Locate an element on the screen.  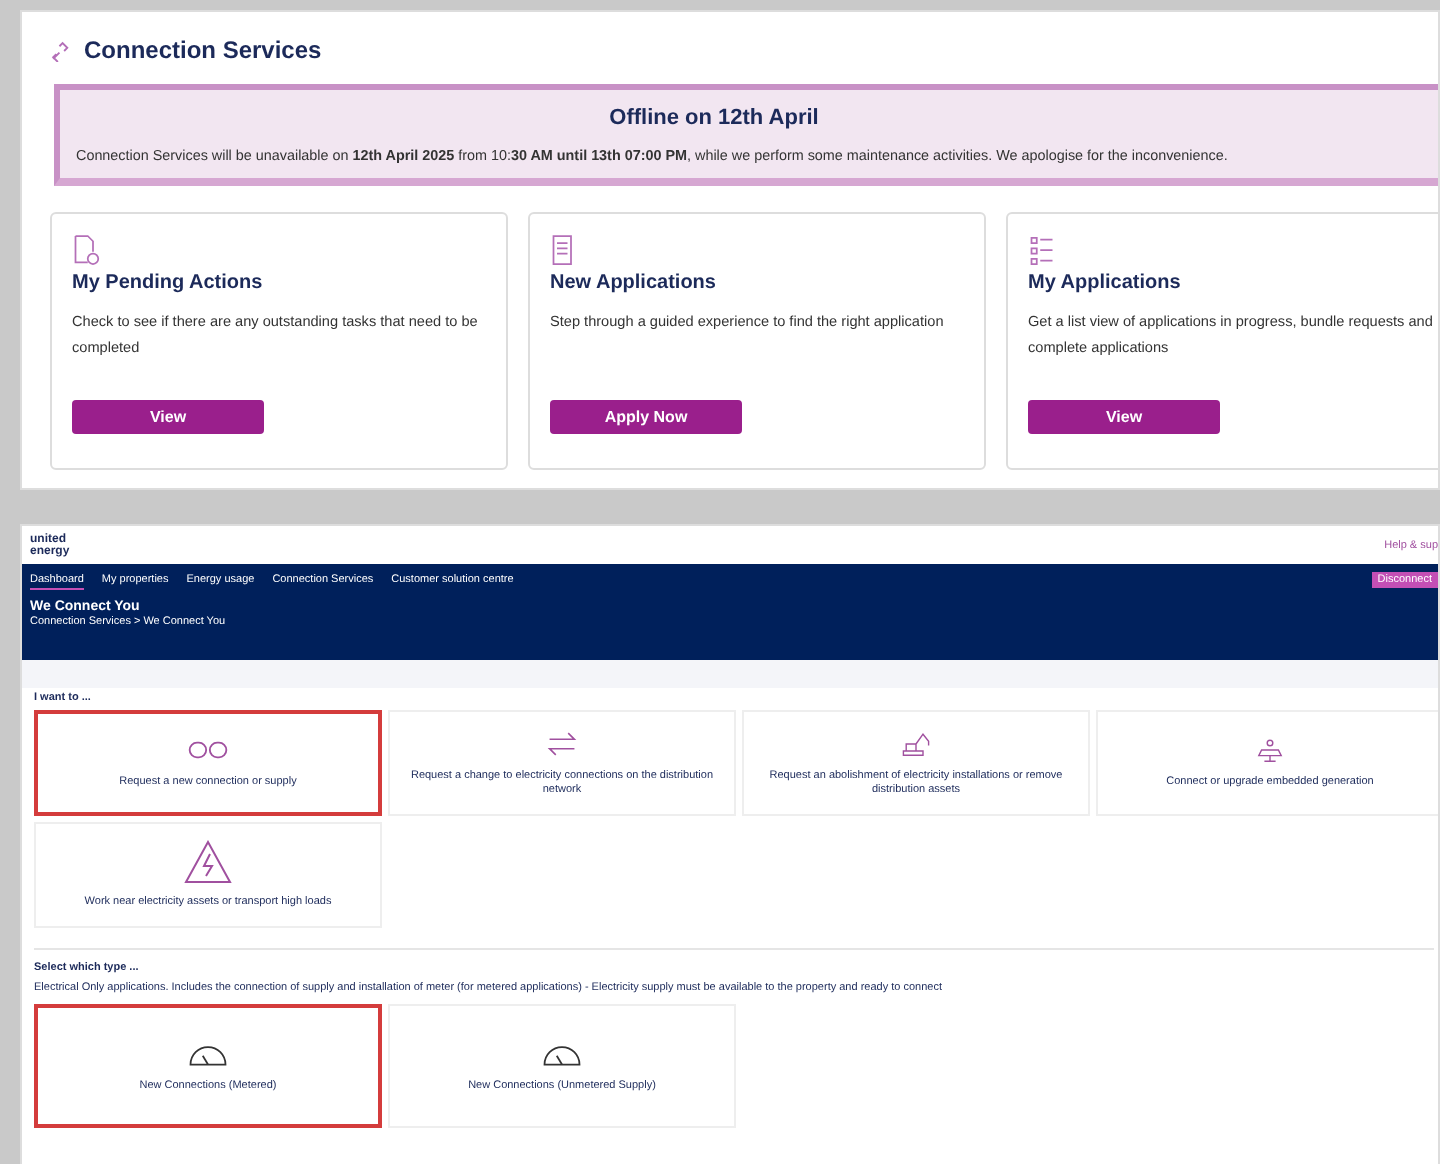
card-title: My Pending Actions is located at coordinates (168, 283).